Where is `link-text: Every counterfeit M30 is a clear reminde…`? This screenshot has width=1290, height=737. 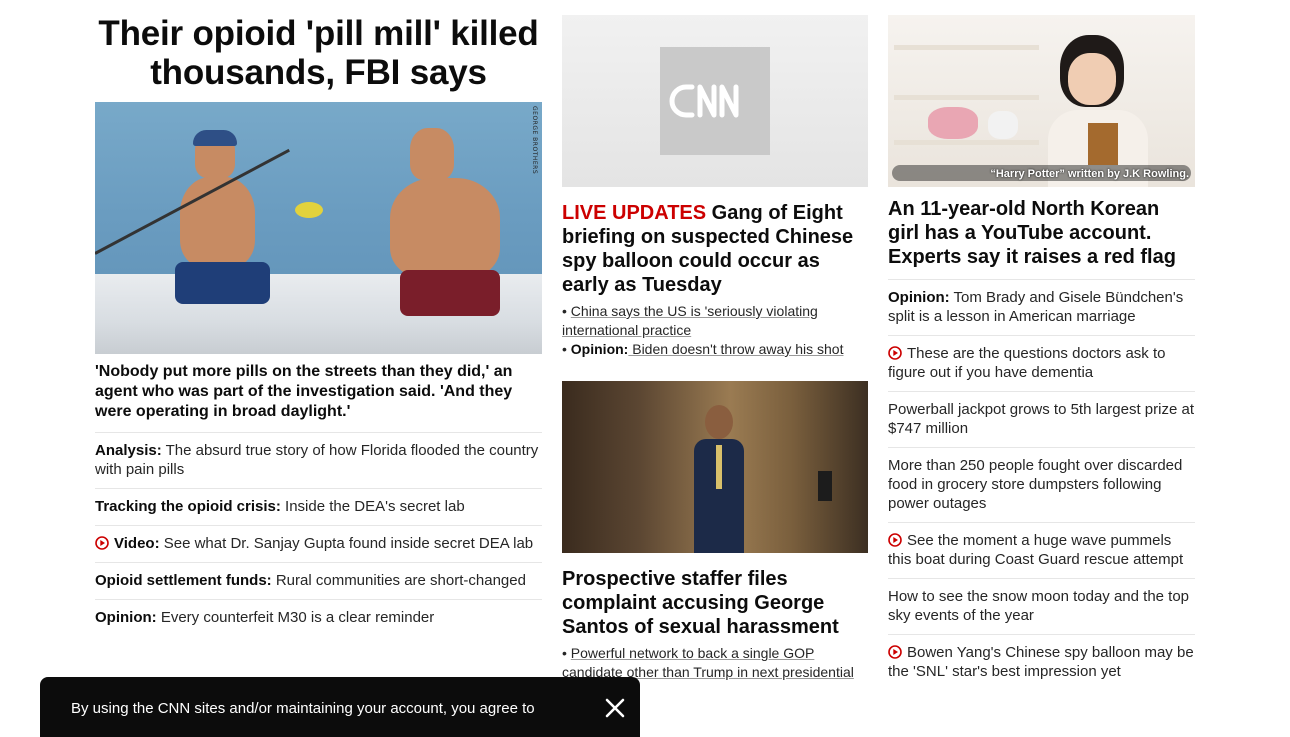
link-text: Every counterfeit M30 is a clear reminde… is located at coordinates (295, 617).